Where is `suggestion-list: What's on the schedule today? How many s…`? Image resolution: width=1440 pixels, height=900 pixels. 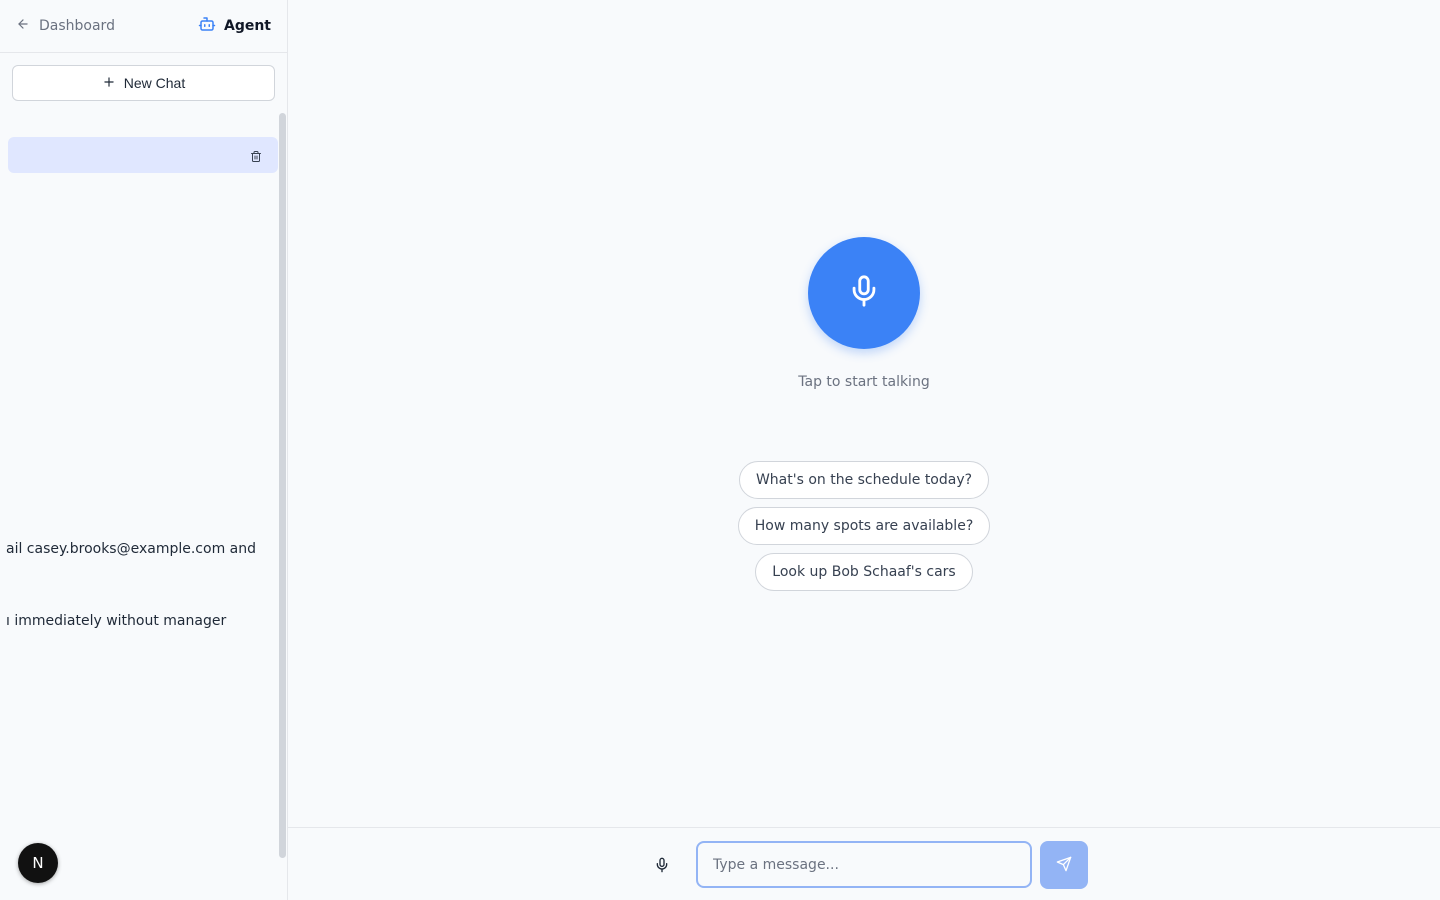
suggestion-list: What's on the schedule today? How many s… is located at coordinates (864, 526).